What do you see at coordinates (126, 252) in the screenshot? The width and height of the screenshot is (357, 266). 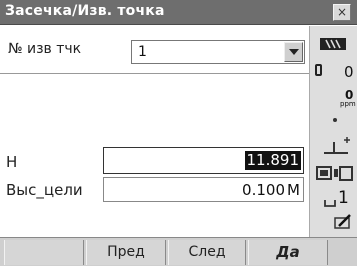 I see `previous-button: Пред` at bounding box center [126, 252].